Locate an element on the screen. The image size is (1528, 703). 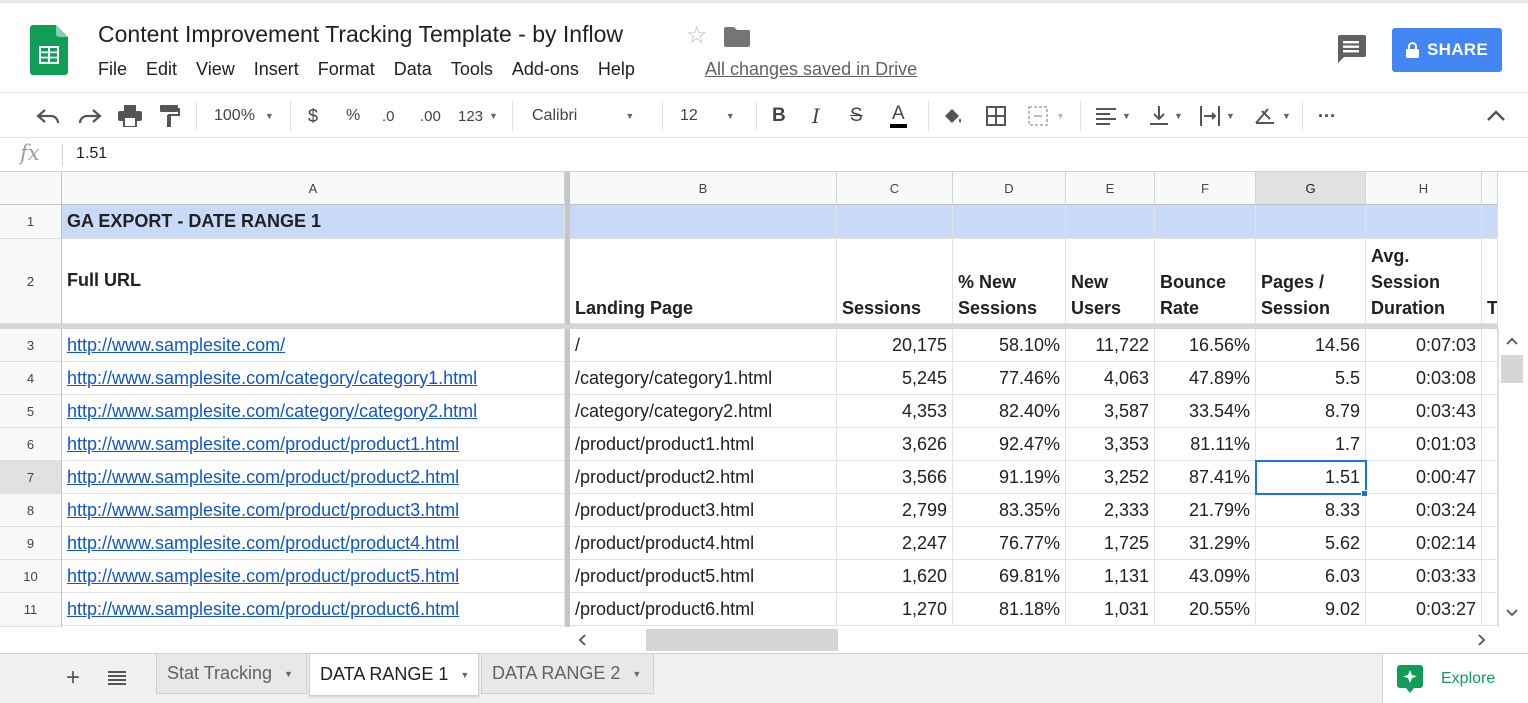
pages-session-cell: 1.7 is located at coordinates (1311, 444).